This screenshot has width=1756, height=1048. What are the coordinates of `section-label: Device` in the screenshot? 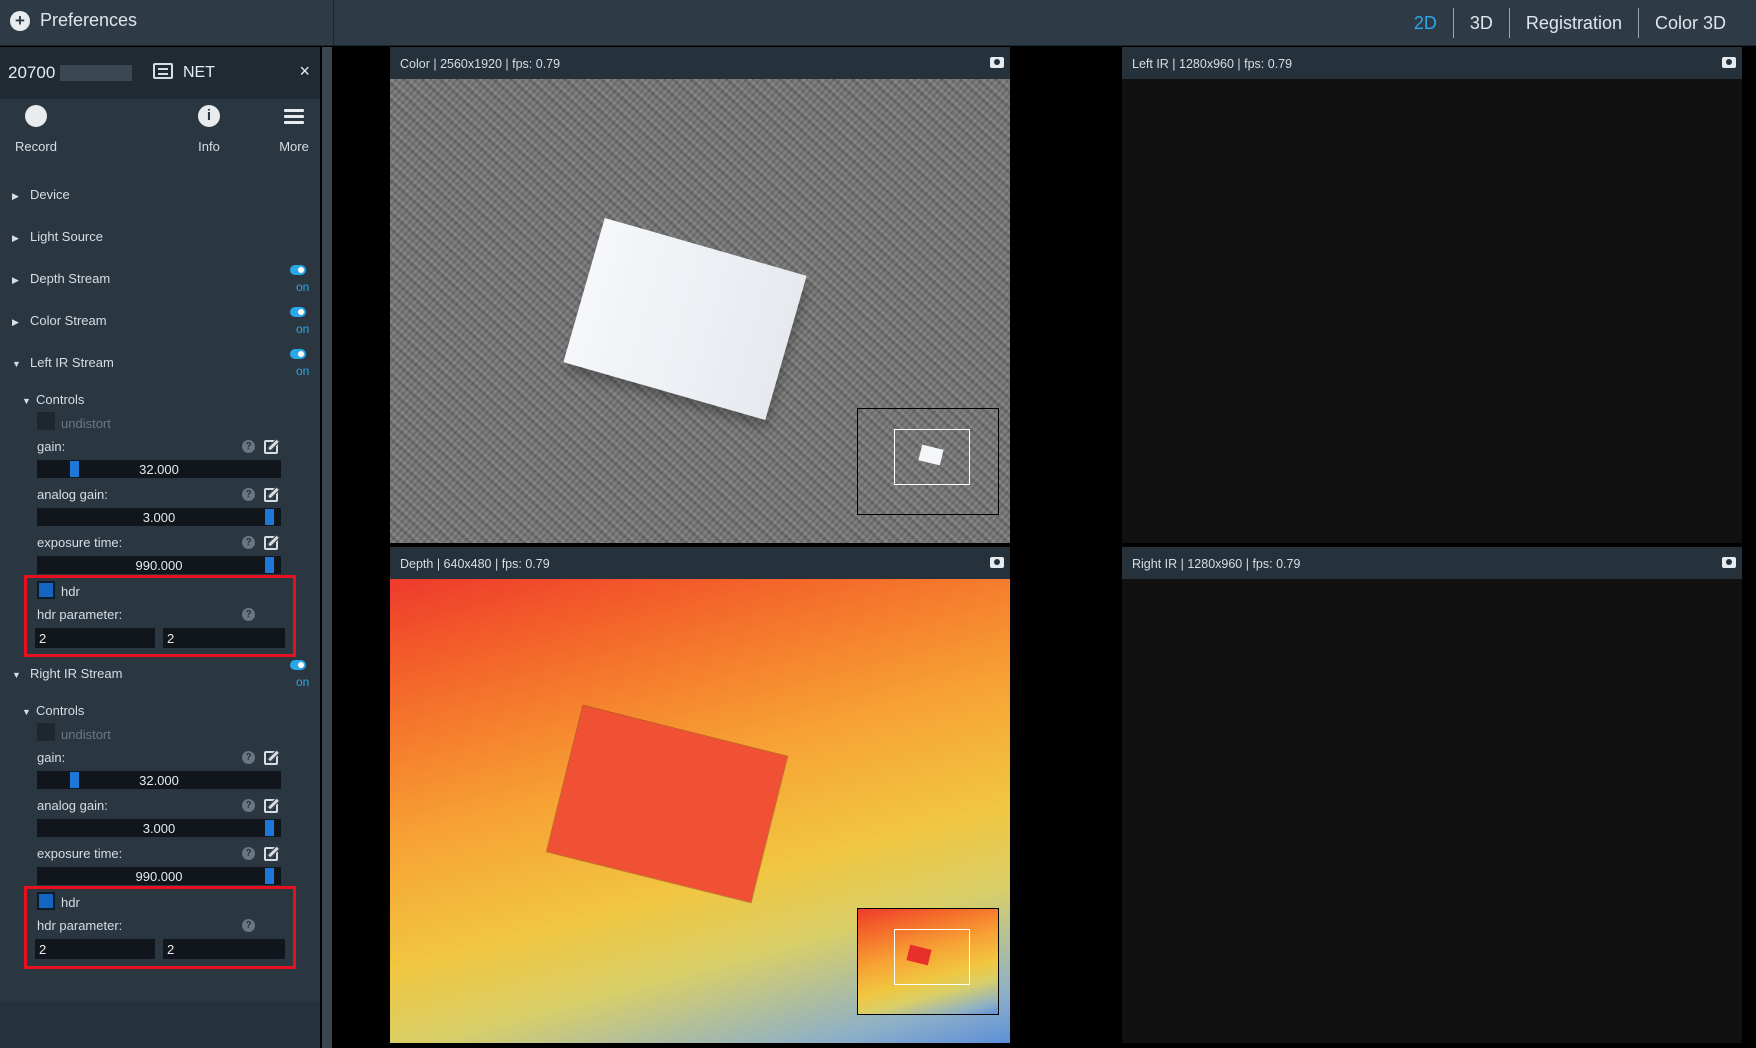 It's located at (50, 194).